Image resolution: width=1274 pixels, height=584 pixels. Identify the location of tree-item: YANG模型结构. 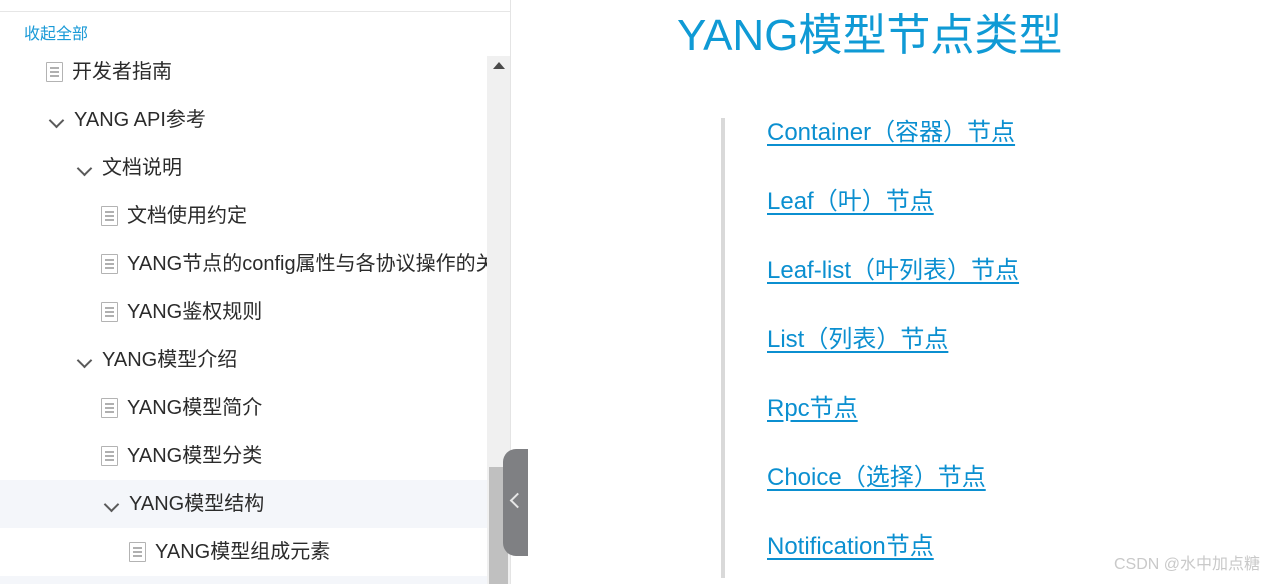
(255, 504).